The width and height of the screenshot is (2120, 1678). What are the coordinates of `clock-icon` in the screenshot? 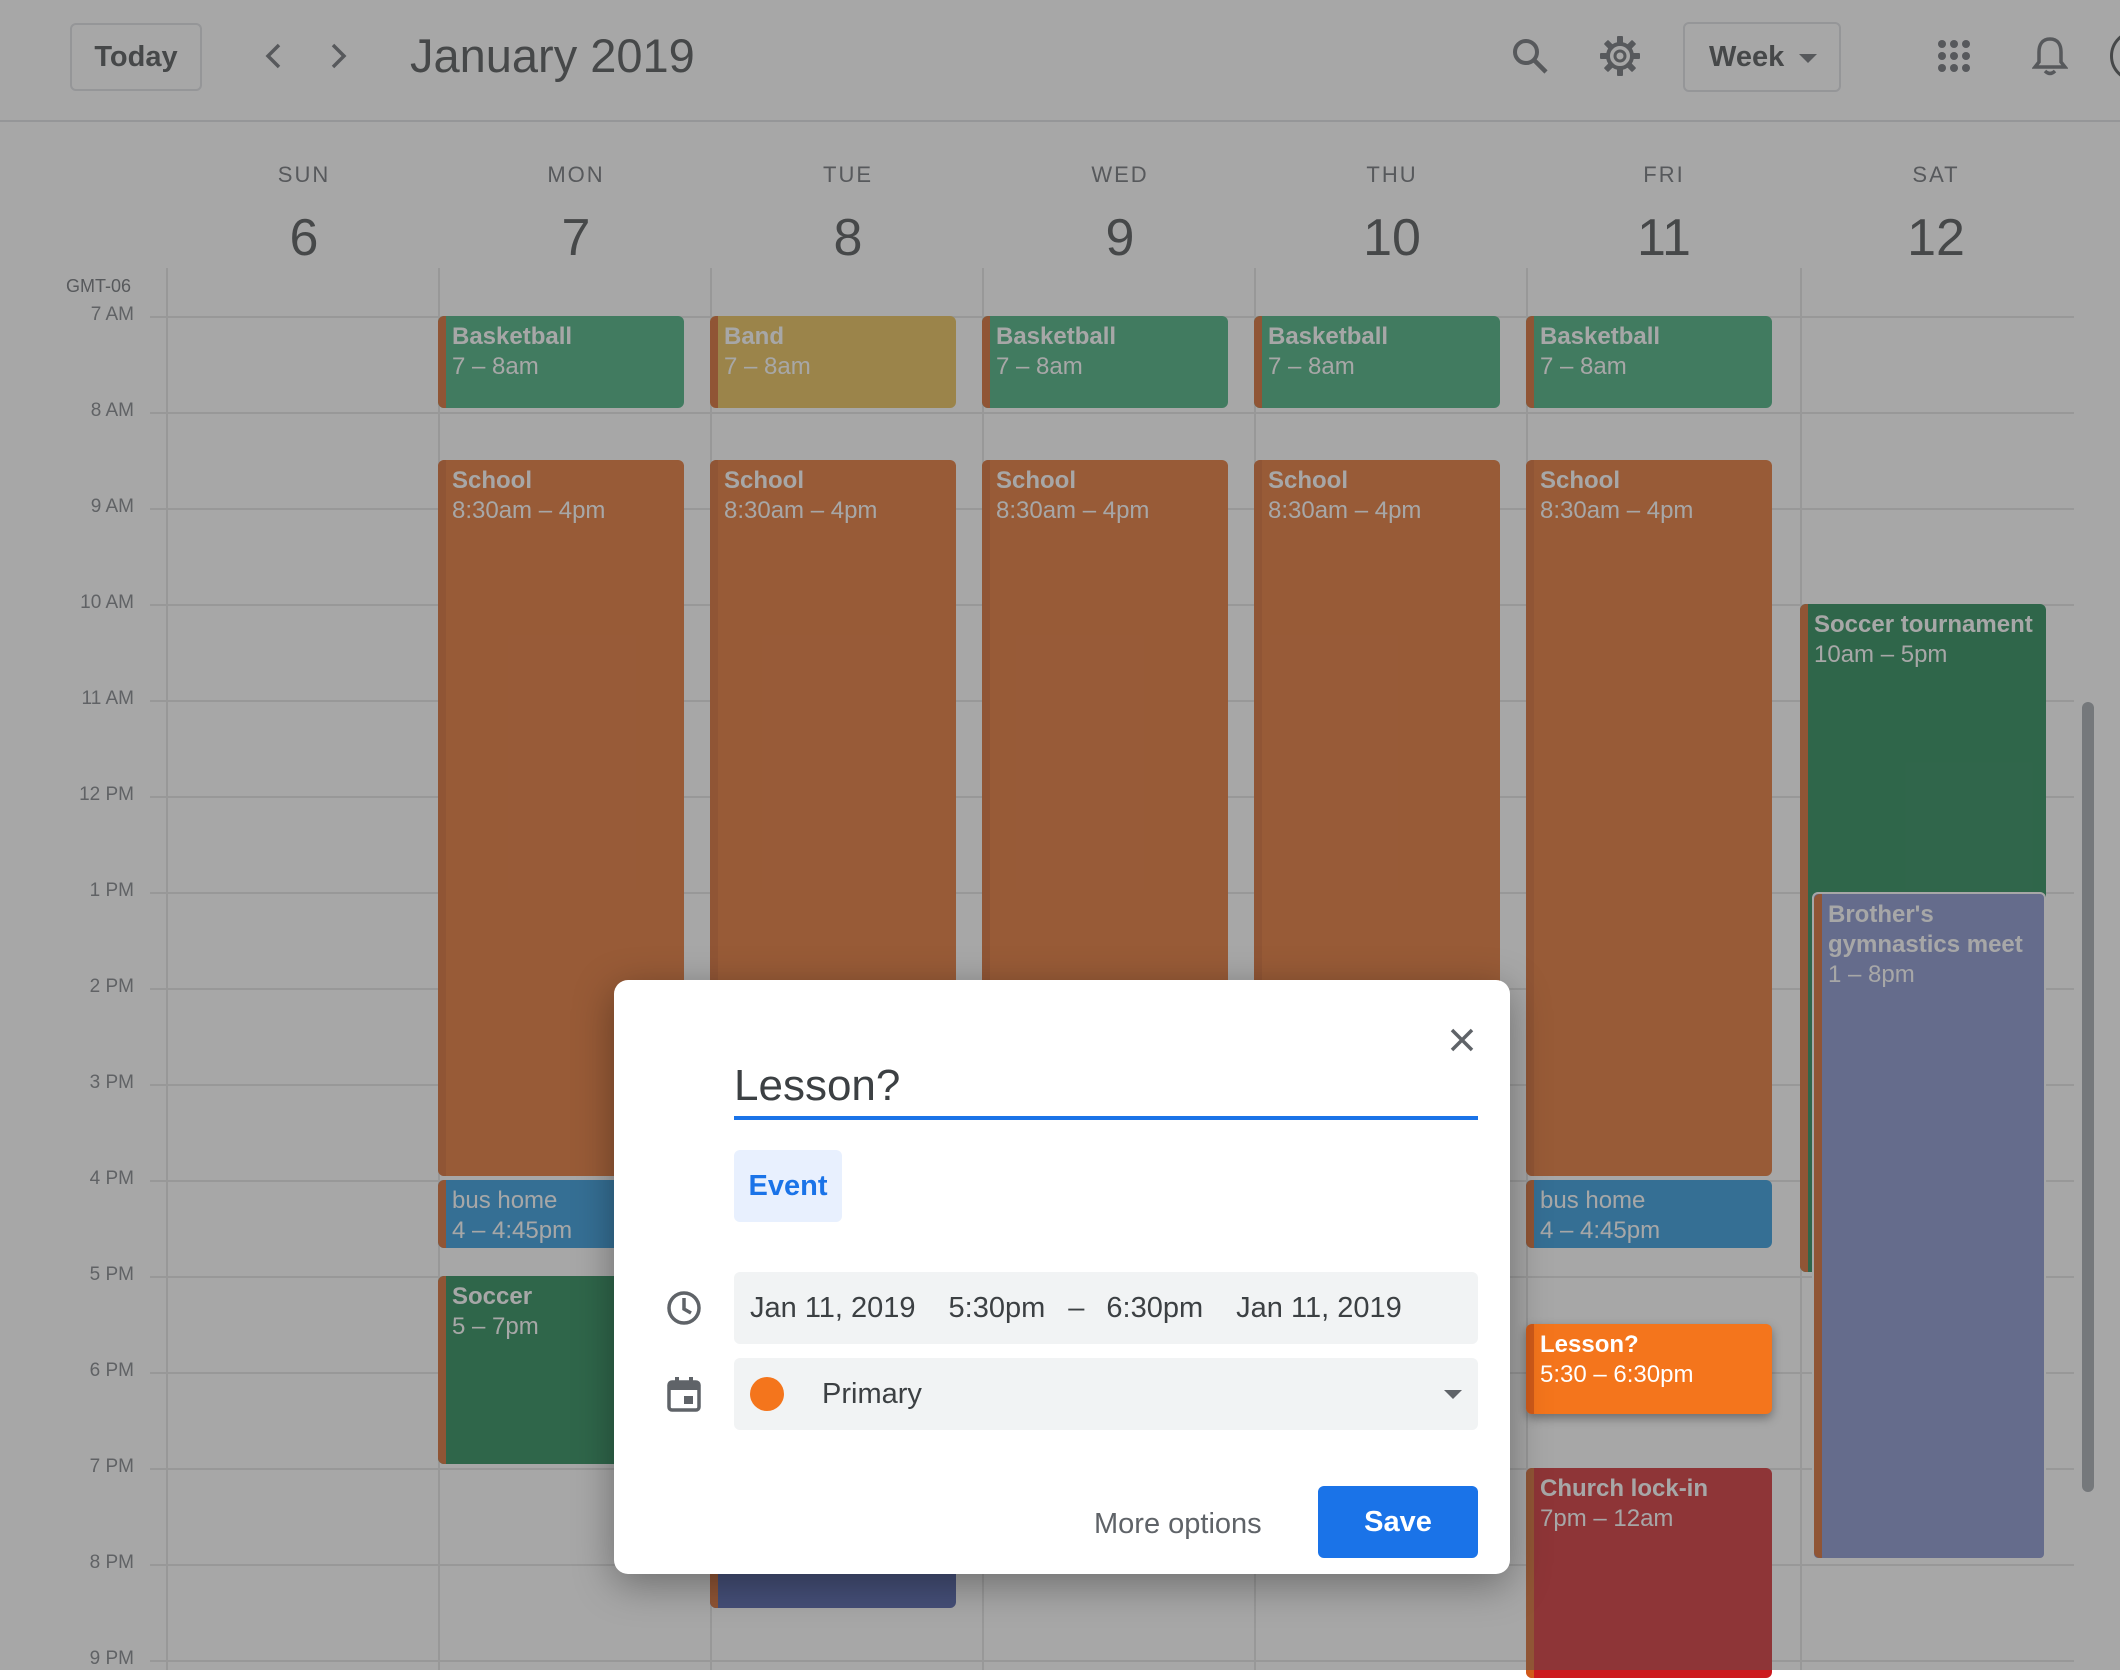 It's located at (684, 1308).